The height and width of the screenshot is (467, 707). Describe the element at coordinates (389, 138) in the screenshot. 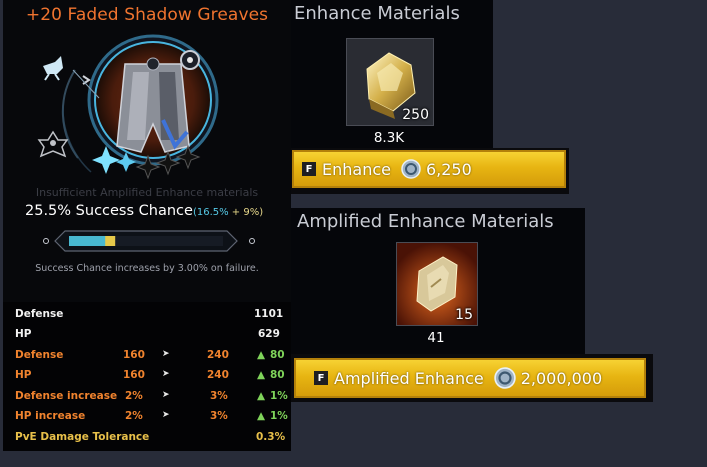

I see `material-owned: 8.3K` at that location.